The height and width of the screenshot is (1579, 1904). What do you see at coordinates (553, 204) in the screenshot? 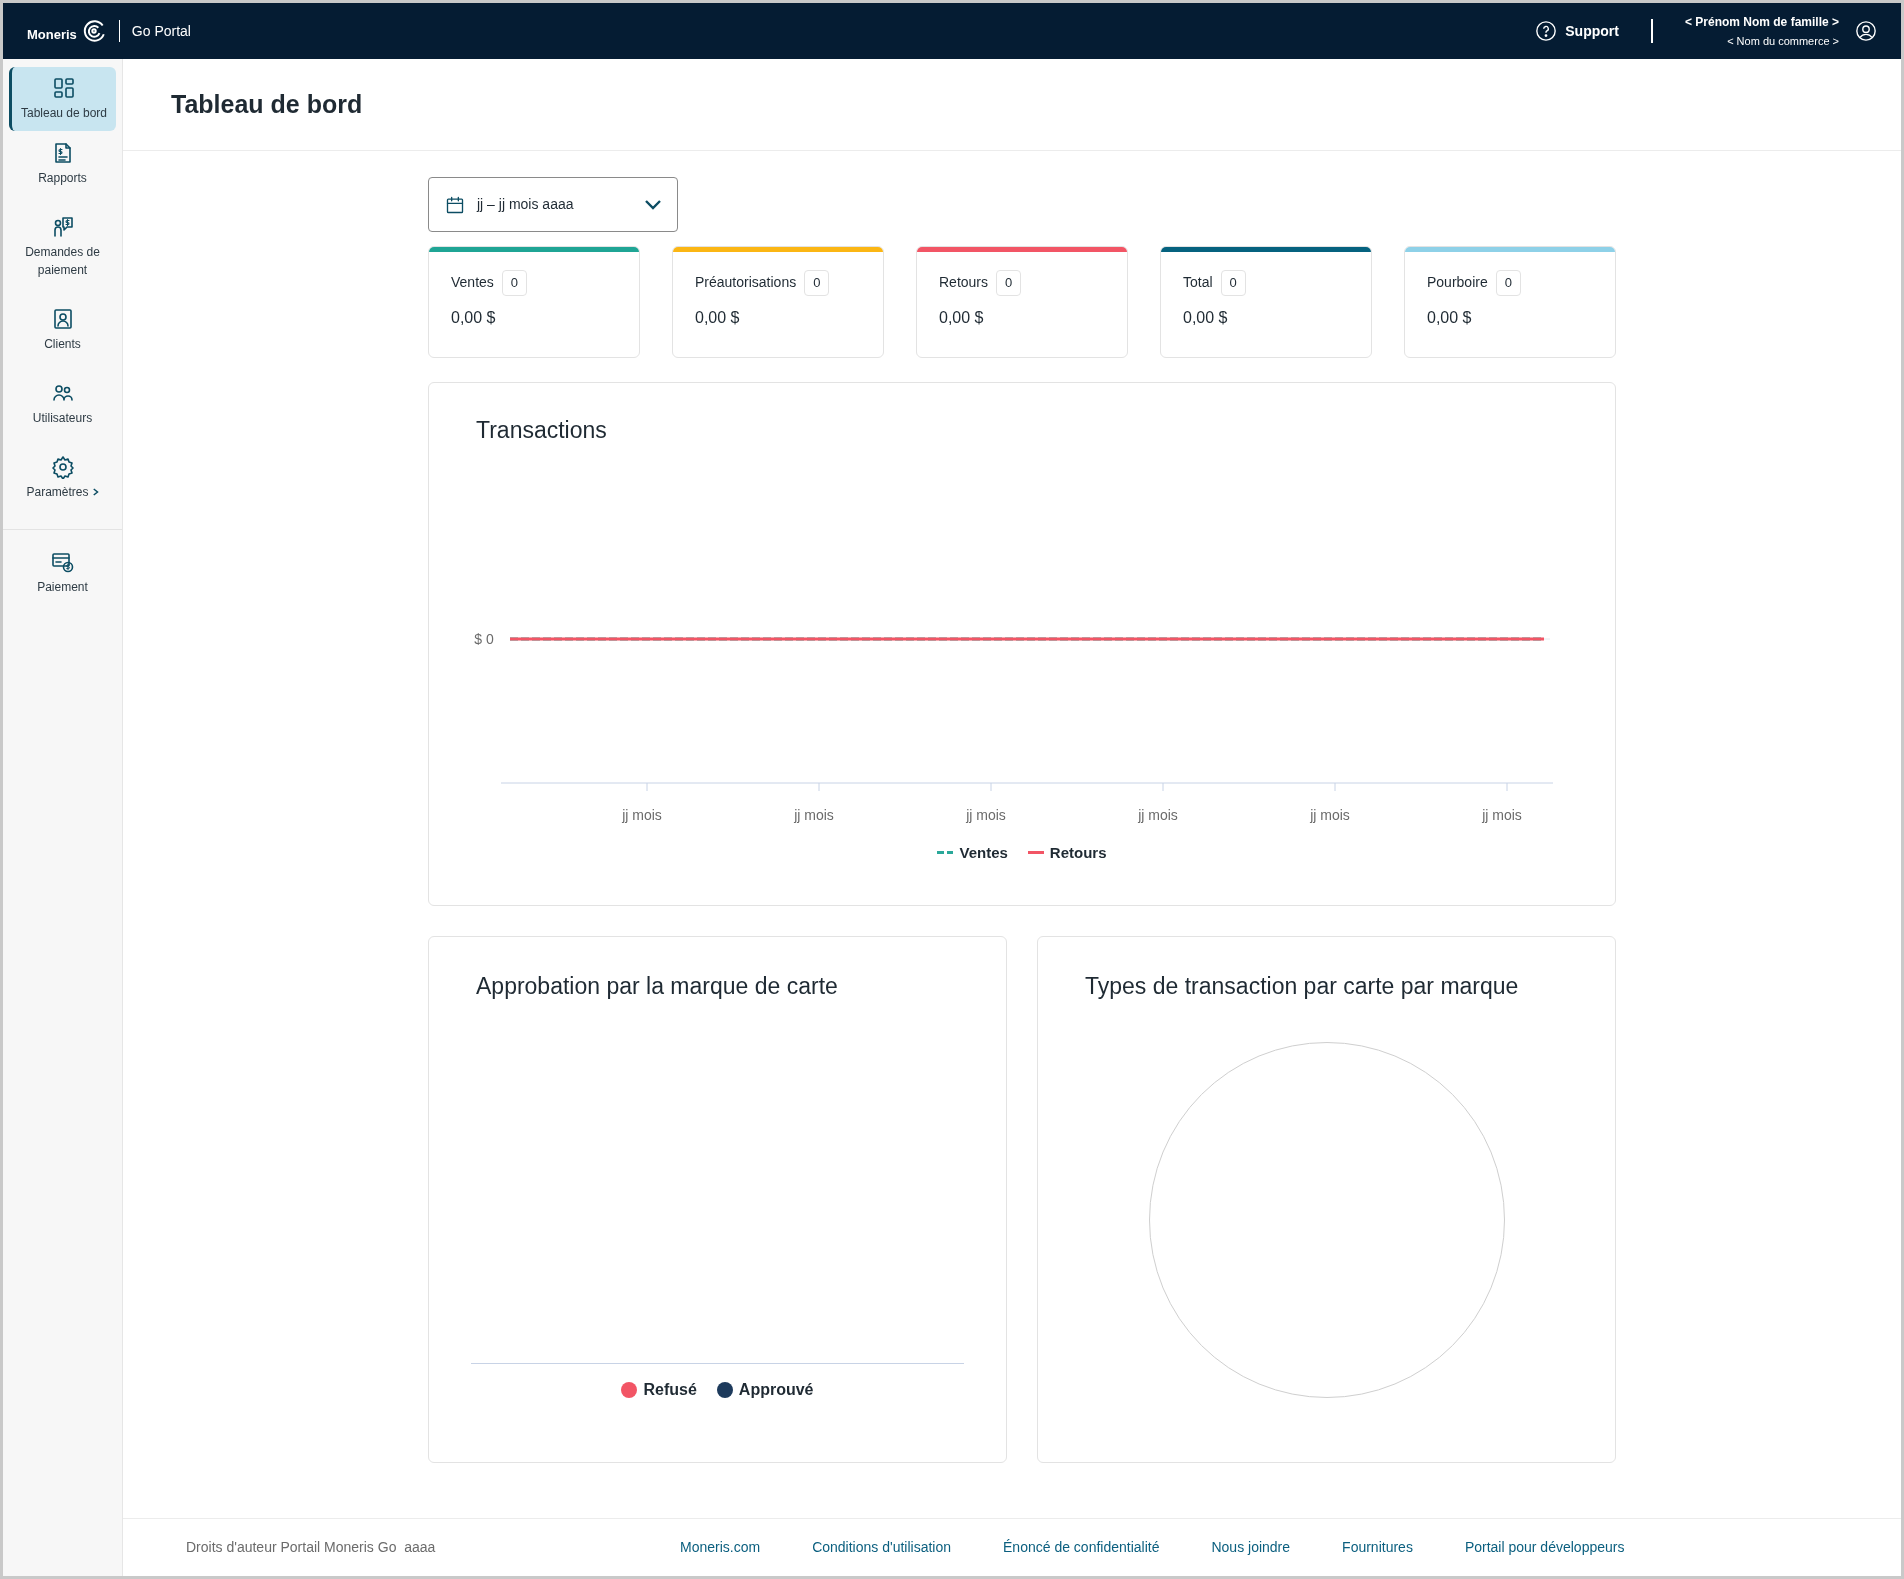
I see `date-range-dropdown: jj – jj mois aaaa` at bounding box center [553, 204].